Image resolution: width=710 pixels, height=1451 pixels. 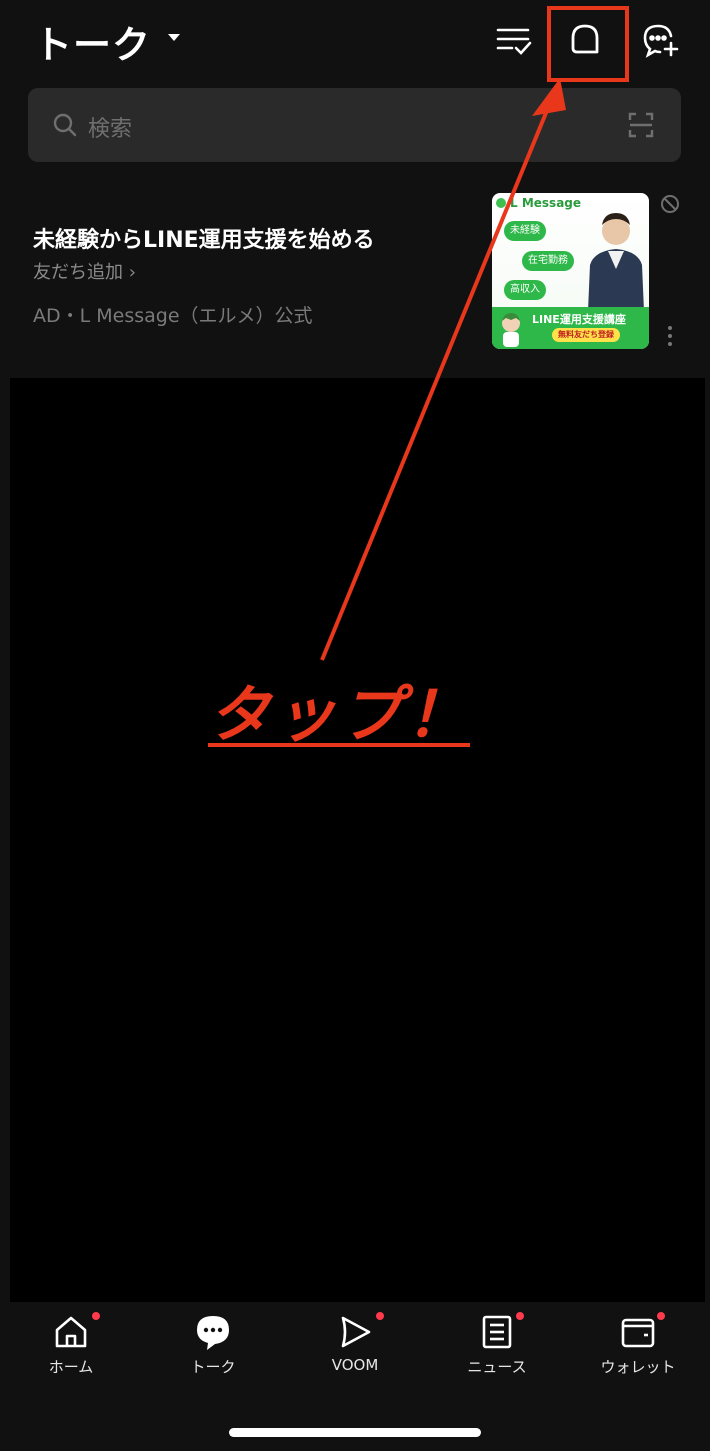 What do you see at coordinates (204, 238) in the screenshot?
I see `ad-title: 未経験からLINE運用支援を始める` at bounding box center [204, 238].